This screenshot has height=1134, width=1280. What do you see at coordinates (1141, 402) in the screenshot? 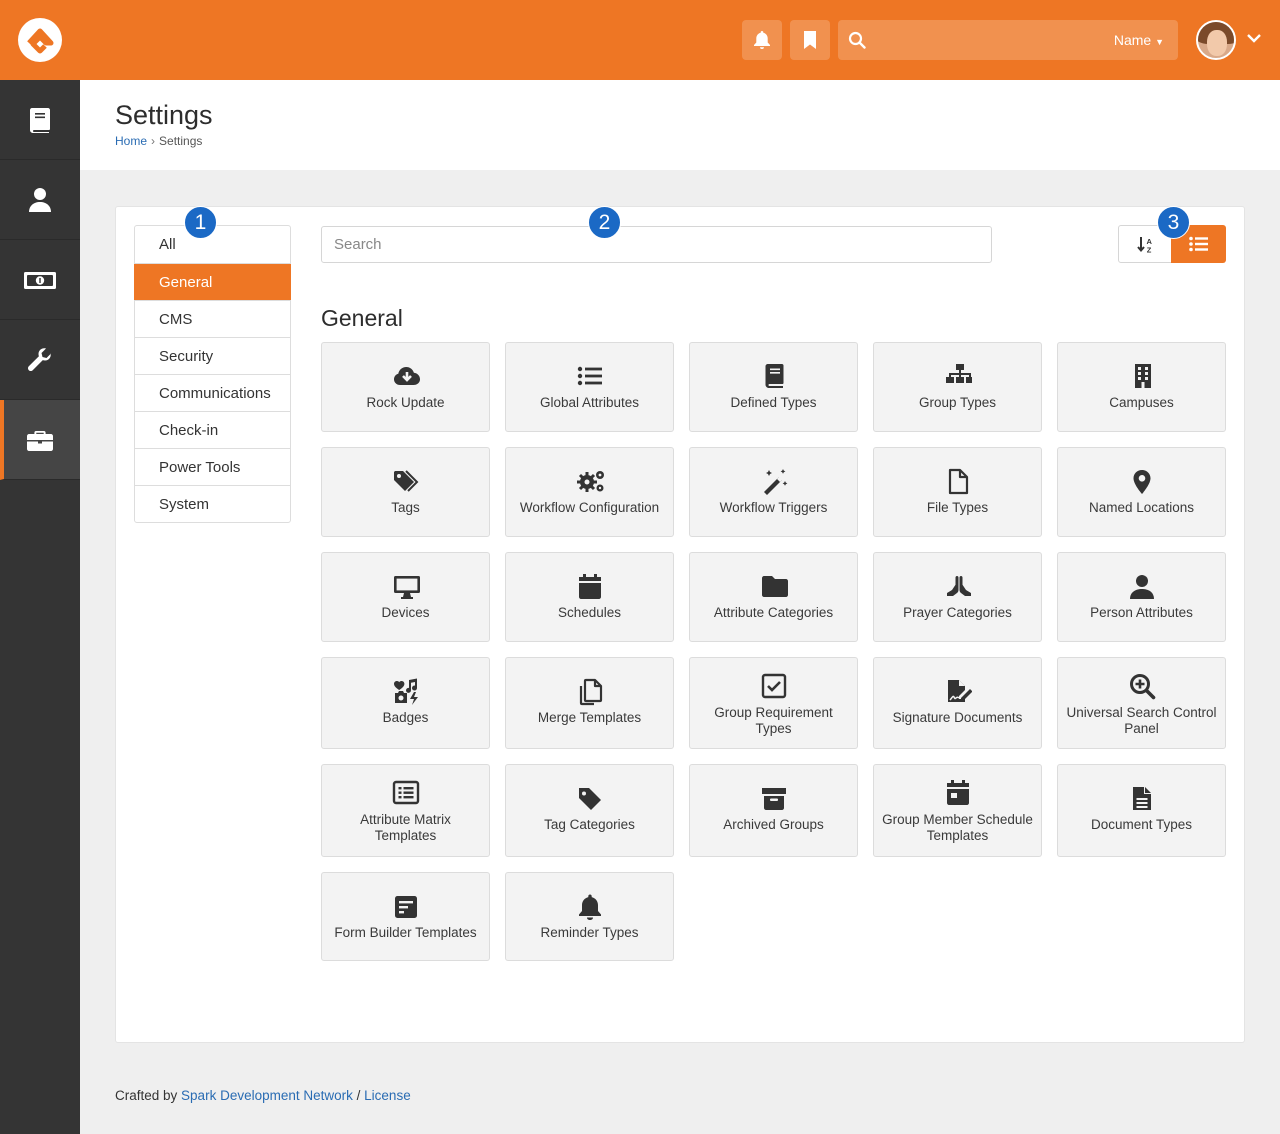
I see `tile-label: Campuses` at bounding box center [1141, 402].